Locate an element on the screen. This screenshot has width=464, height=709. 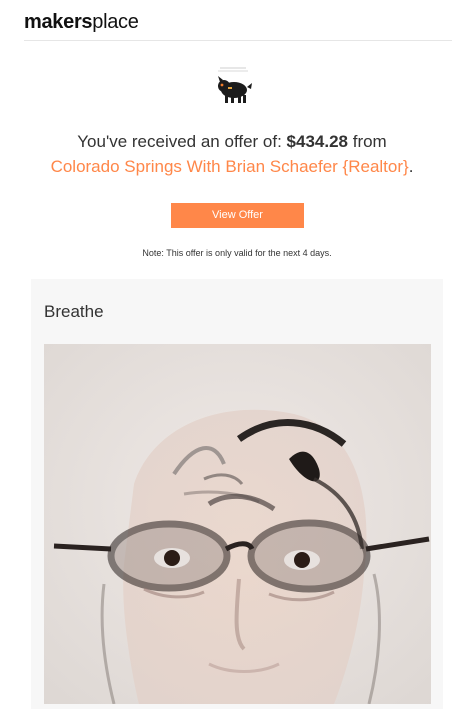
view-offer-button: View Offer is located at coordinates (237, 215).